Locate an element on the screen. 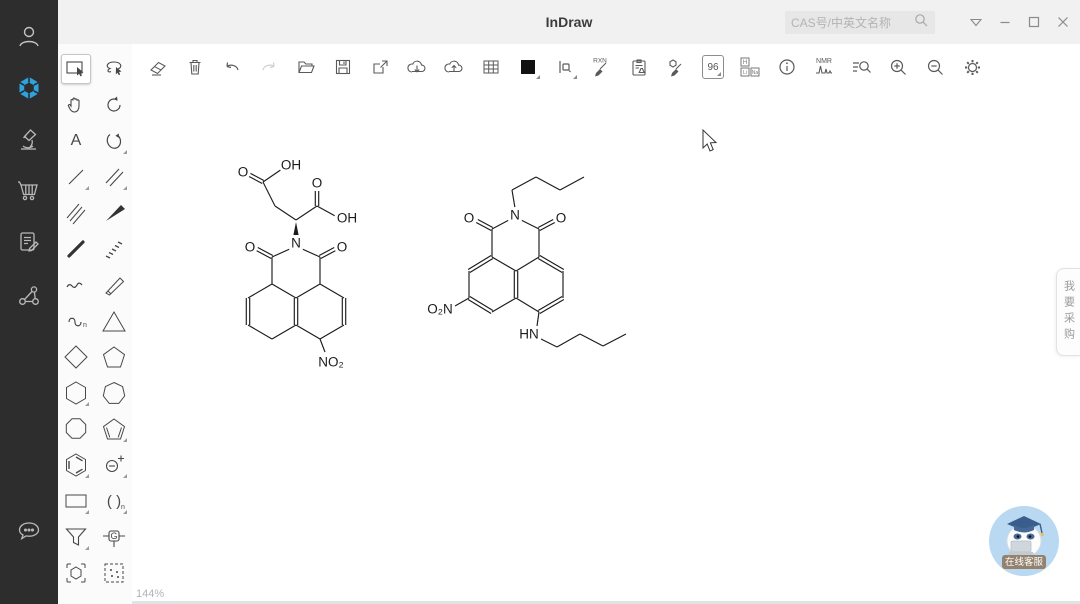 Image resolution: width=1080 pixels, height=604 pixels. search-placeholder: CAS号/中英文名称 is located at coordinates (841, 23).